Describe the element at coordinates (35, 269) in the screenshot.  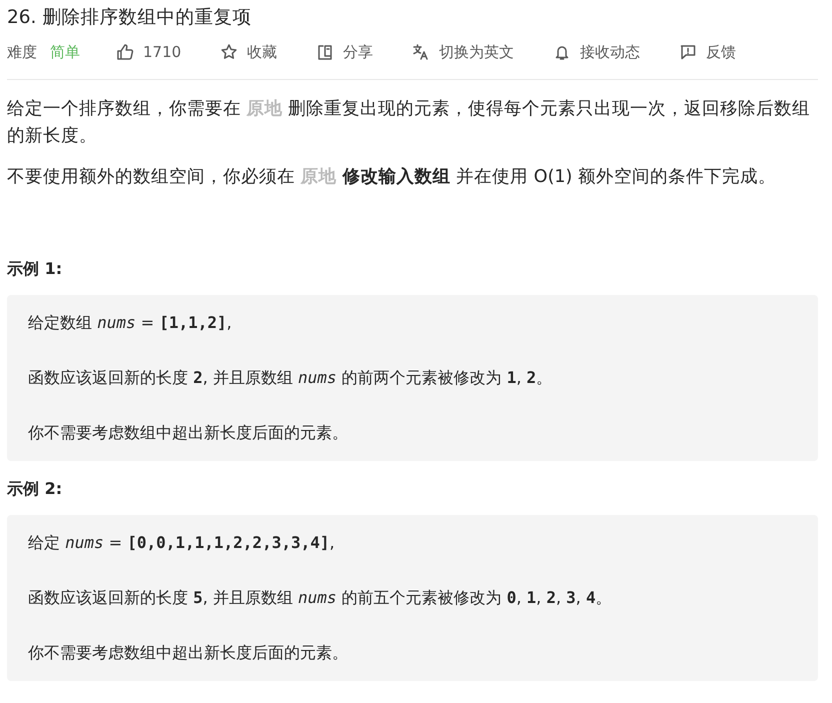
I see `example-heading: 示例 1:` at that location.